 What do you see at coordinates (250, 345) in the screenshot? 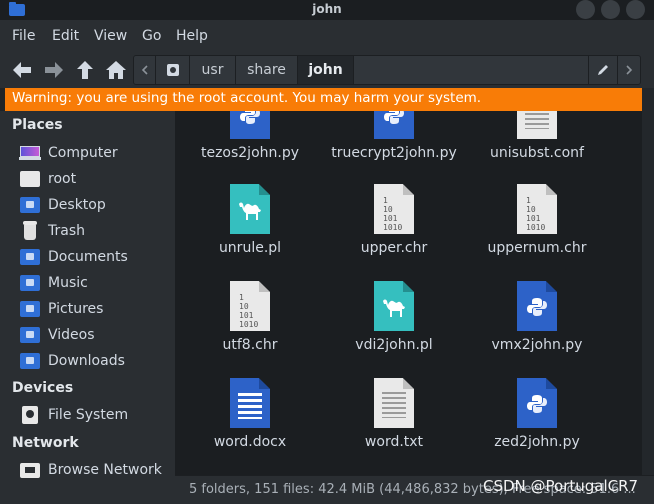
I see `file-name: utf8.chr` at bounding box center [250, 345].